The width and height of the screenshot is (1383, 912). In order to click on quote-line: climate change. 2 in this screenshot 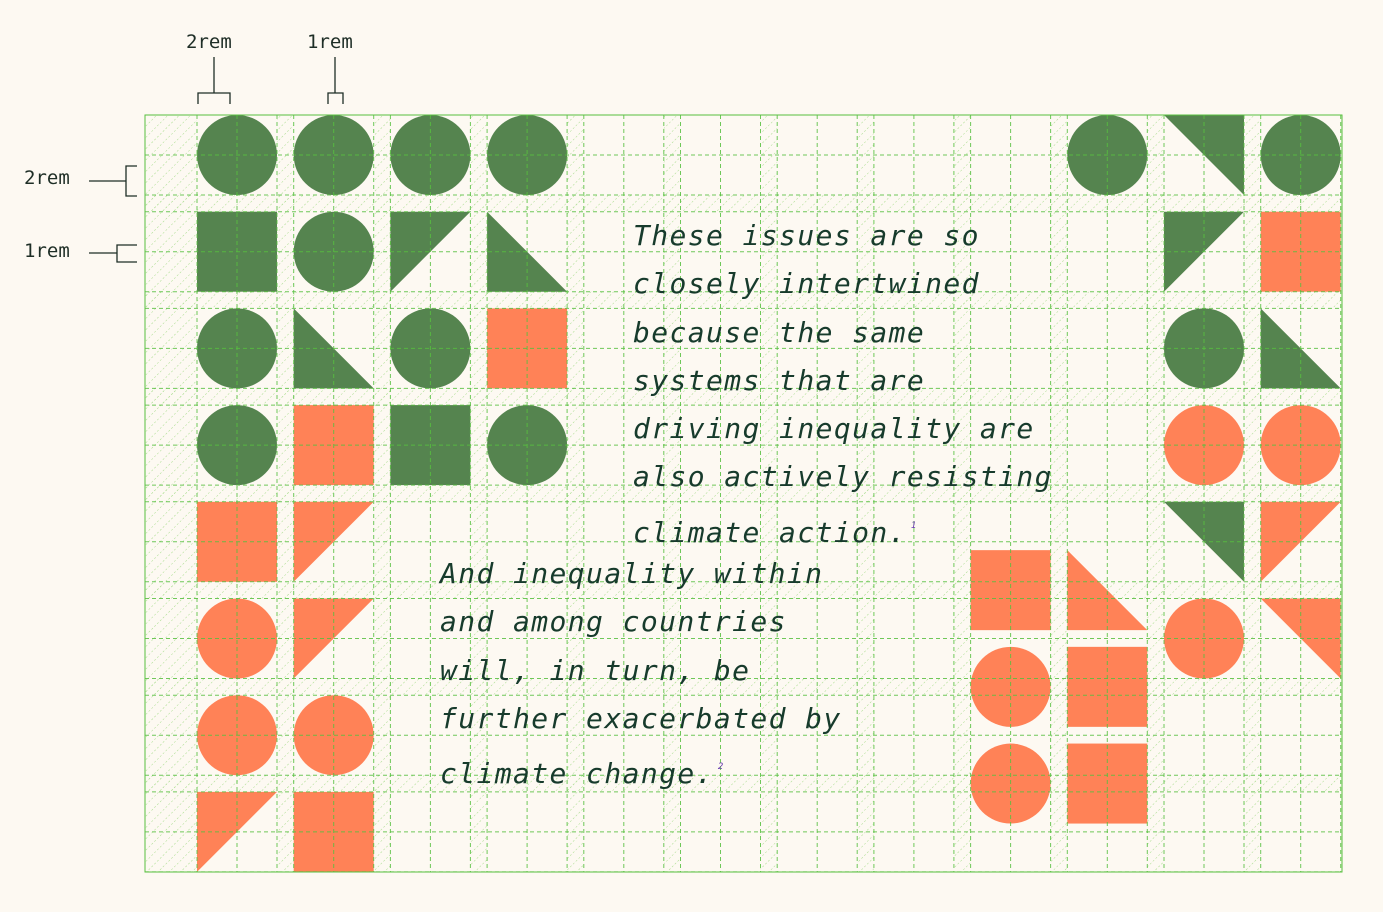, I will do `click(641, 770)`.